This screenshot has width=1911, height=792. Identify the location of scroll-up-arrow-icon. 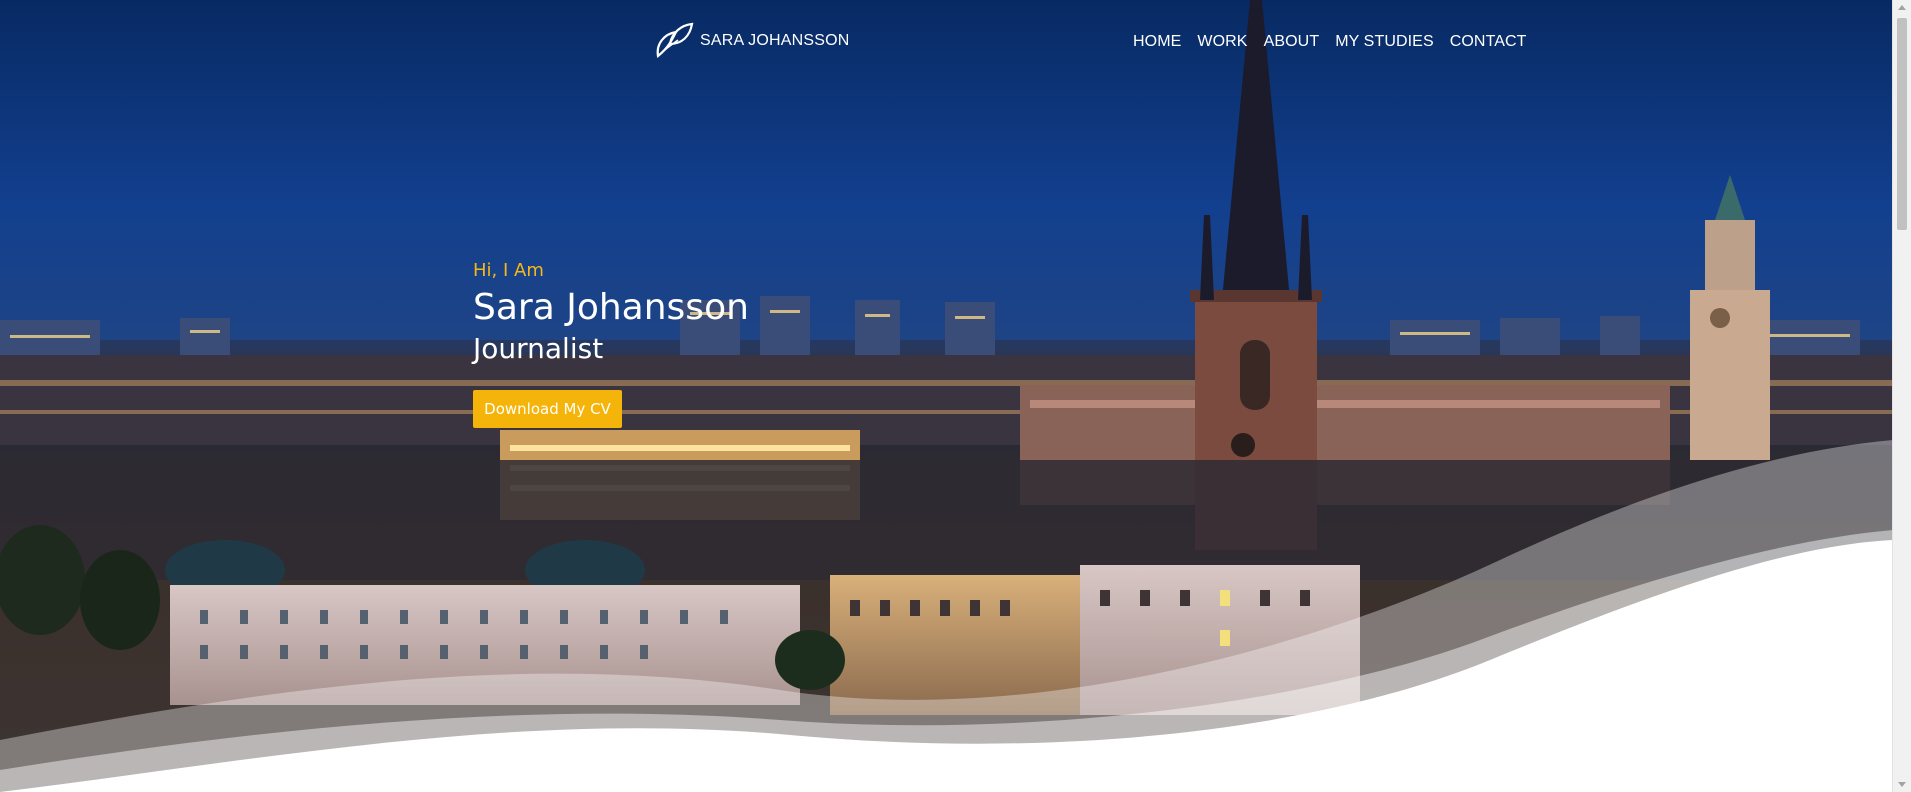
(1902, 7).